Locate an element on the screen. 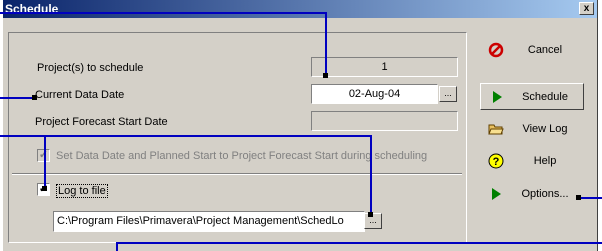 The image size is (602, 251). schedule-button-label: Schedule is located at coordinates (545, 97).